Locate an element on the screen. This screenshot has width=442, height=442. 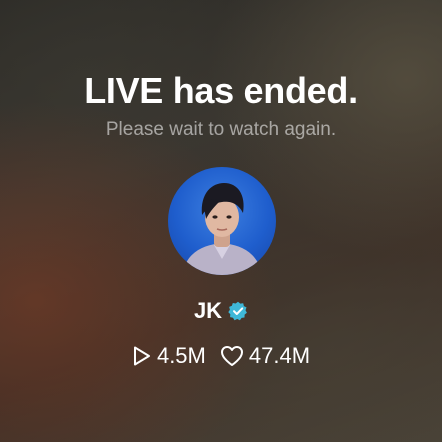
artist-avatar is located at coordinates (222, 221).